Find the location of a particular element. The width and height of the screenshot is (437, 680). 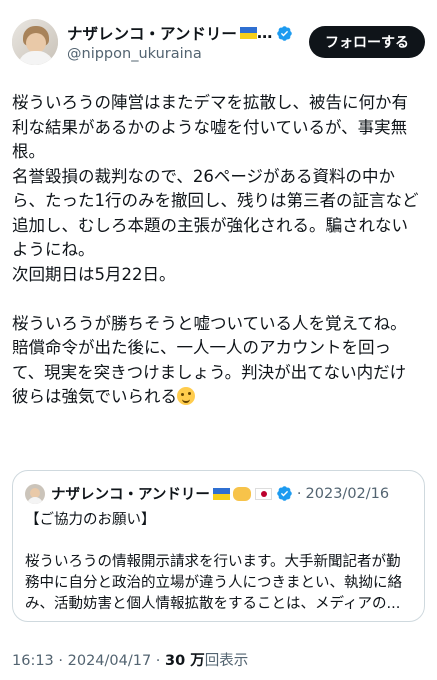

author-name: ナザレンコ・アンドリー is located at coordinates (152, 33).